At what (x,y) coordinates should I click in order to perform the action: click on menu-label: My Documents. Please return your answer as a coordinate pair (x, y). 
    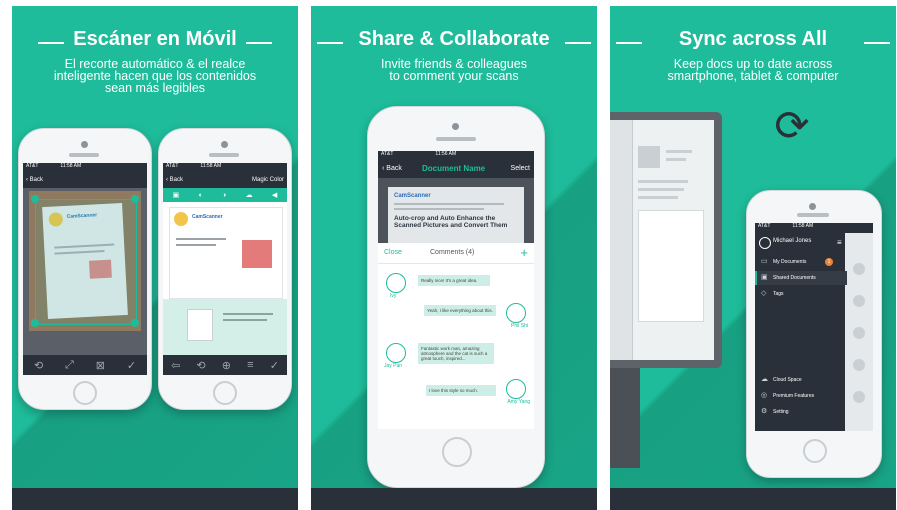
    Looking at the image, I should click on (790, 262).